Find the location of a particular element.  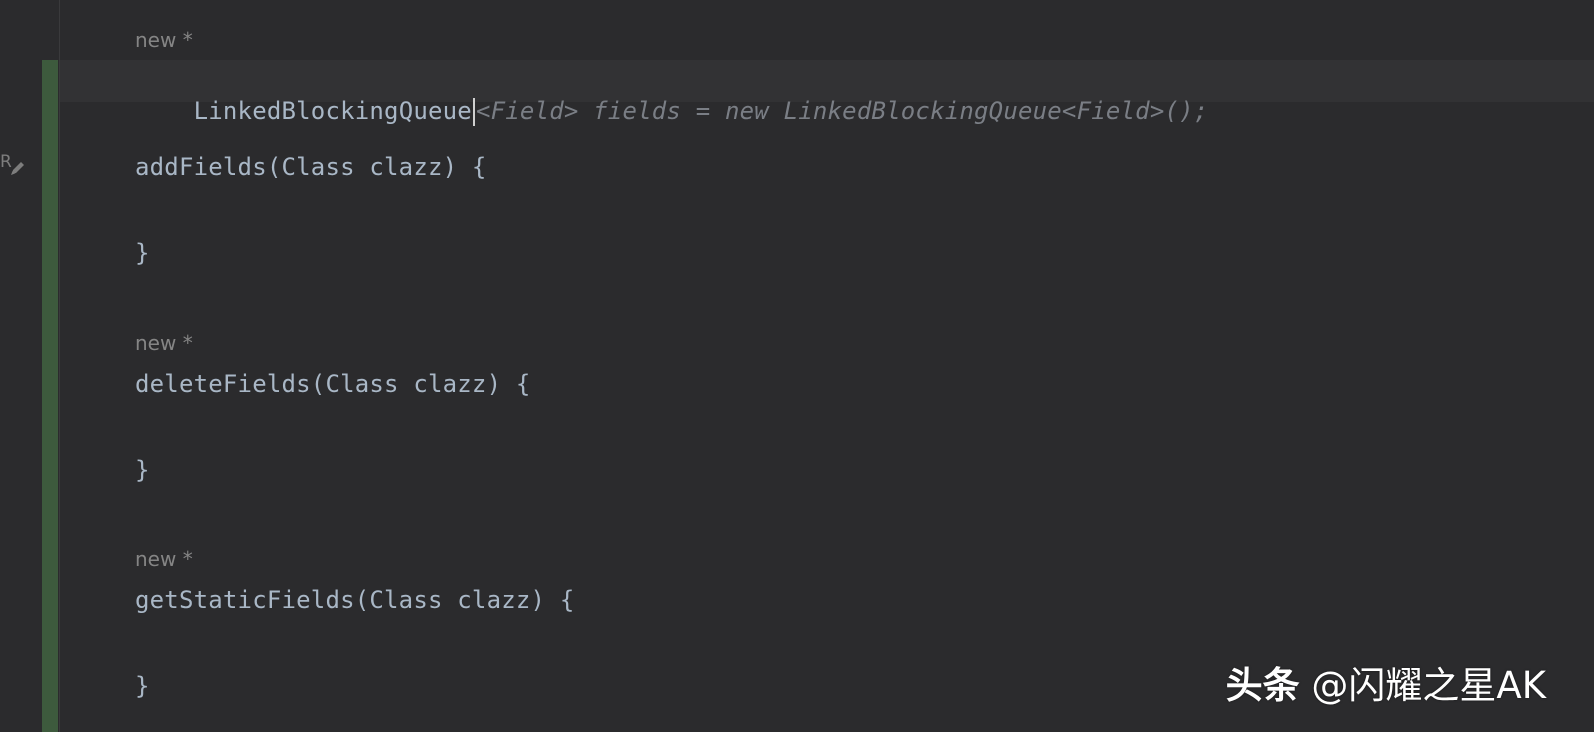

watermark: 头条 @闪耀之星AK is located at coordinates (1386, 682).